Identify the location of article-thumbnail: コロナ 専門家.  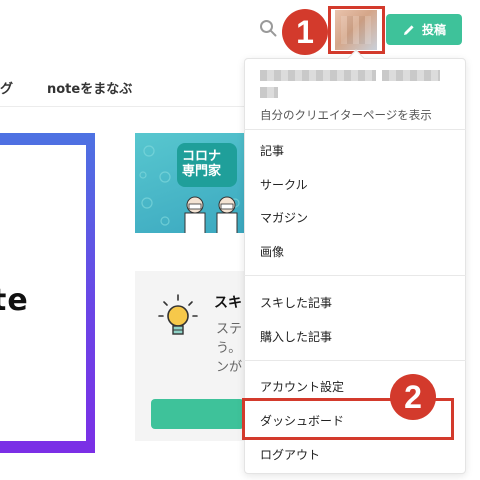
(190, 183).